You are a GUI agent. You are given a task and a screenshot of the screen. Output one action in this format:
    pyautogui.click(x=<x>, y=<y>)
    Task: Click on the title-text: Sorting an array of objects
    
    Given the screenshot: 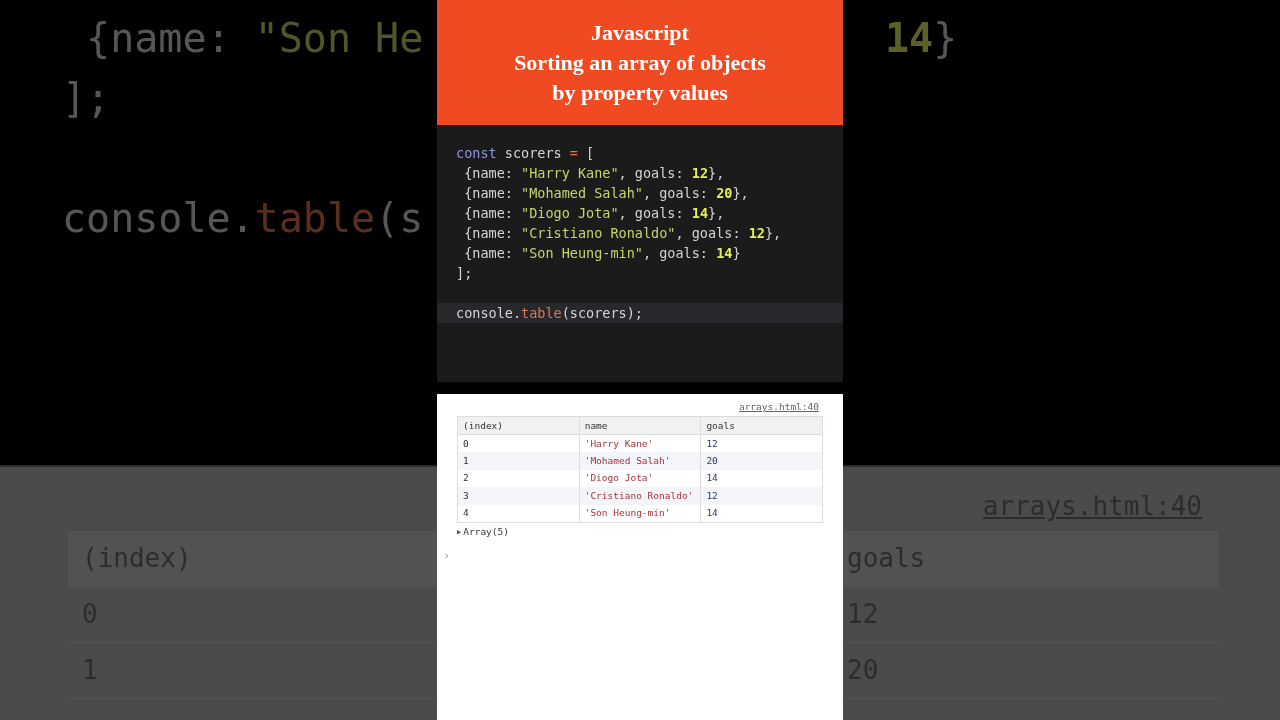 What is the action you would take?
    pyautogui.click(x=640, y=62)
    